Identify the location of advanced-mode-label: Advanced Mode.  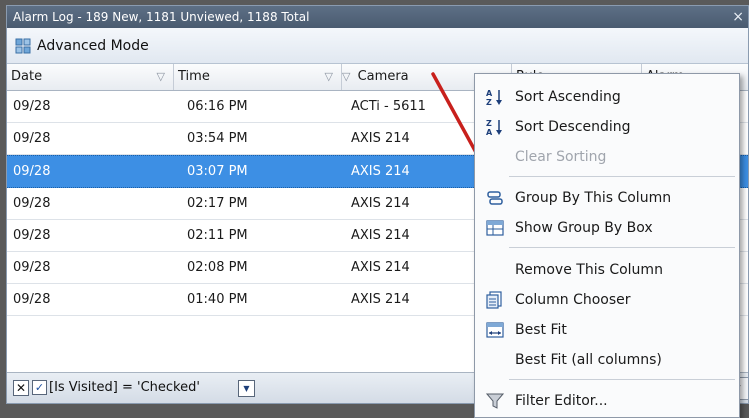
(93, 46).